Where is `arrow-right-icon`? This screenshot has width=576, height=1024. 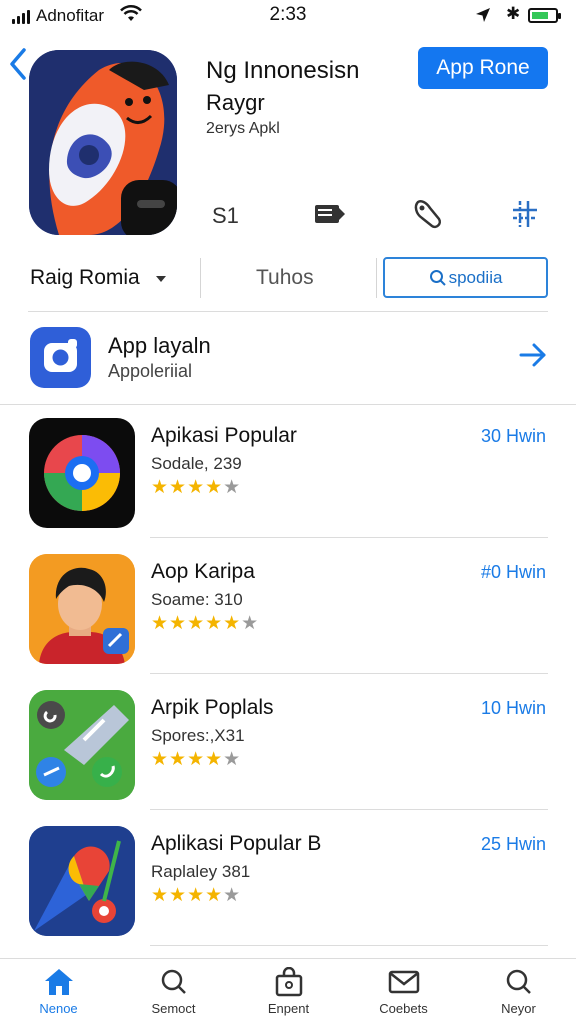
arrow-right-icon is located at coordinates (533, 355).